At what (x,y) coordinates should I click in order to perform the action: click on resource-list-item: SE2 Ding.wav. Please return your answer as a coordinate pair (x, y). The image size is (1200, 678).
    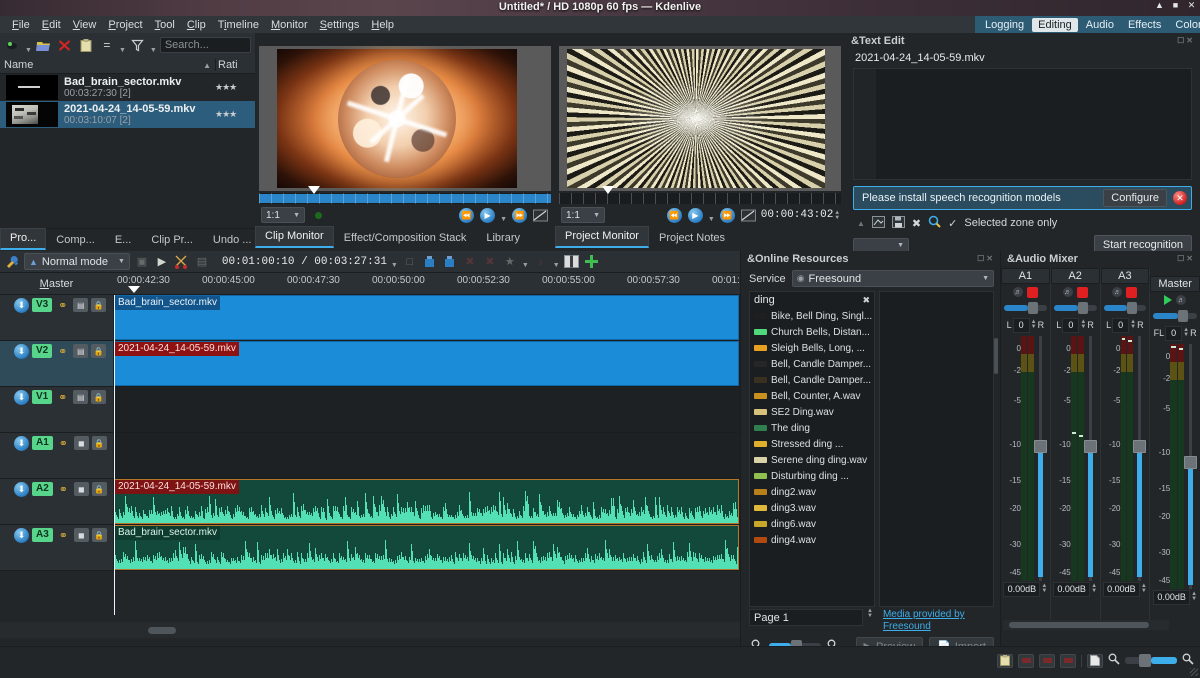
    Looking at the image, I should click on (812, 412).